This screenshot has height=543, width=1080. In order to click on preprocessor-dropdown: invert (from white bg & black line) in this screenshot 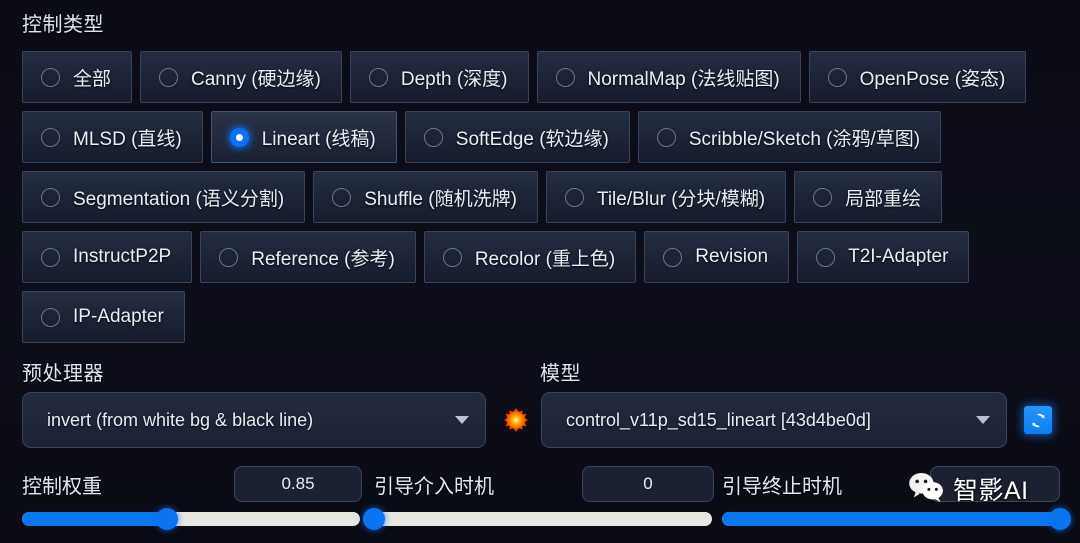, I will do `click(254, 420)`.